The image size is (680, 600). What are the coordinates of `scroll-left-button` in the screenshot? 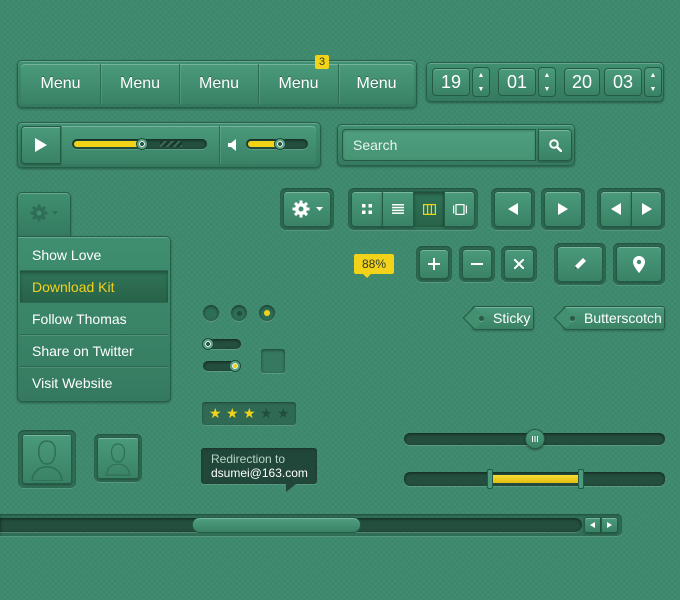 It's located at (592, 525).